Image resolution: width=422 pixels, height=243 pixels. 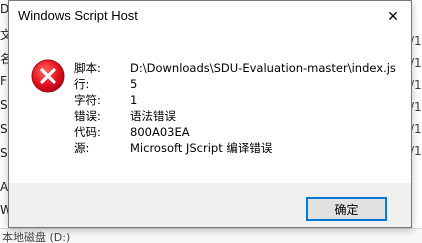 What do you see at coordinates (210, 16) in the screenshot?
I see `dialog-titlebar: Windows Script Host ✕` at bounding box center [210, 16].